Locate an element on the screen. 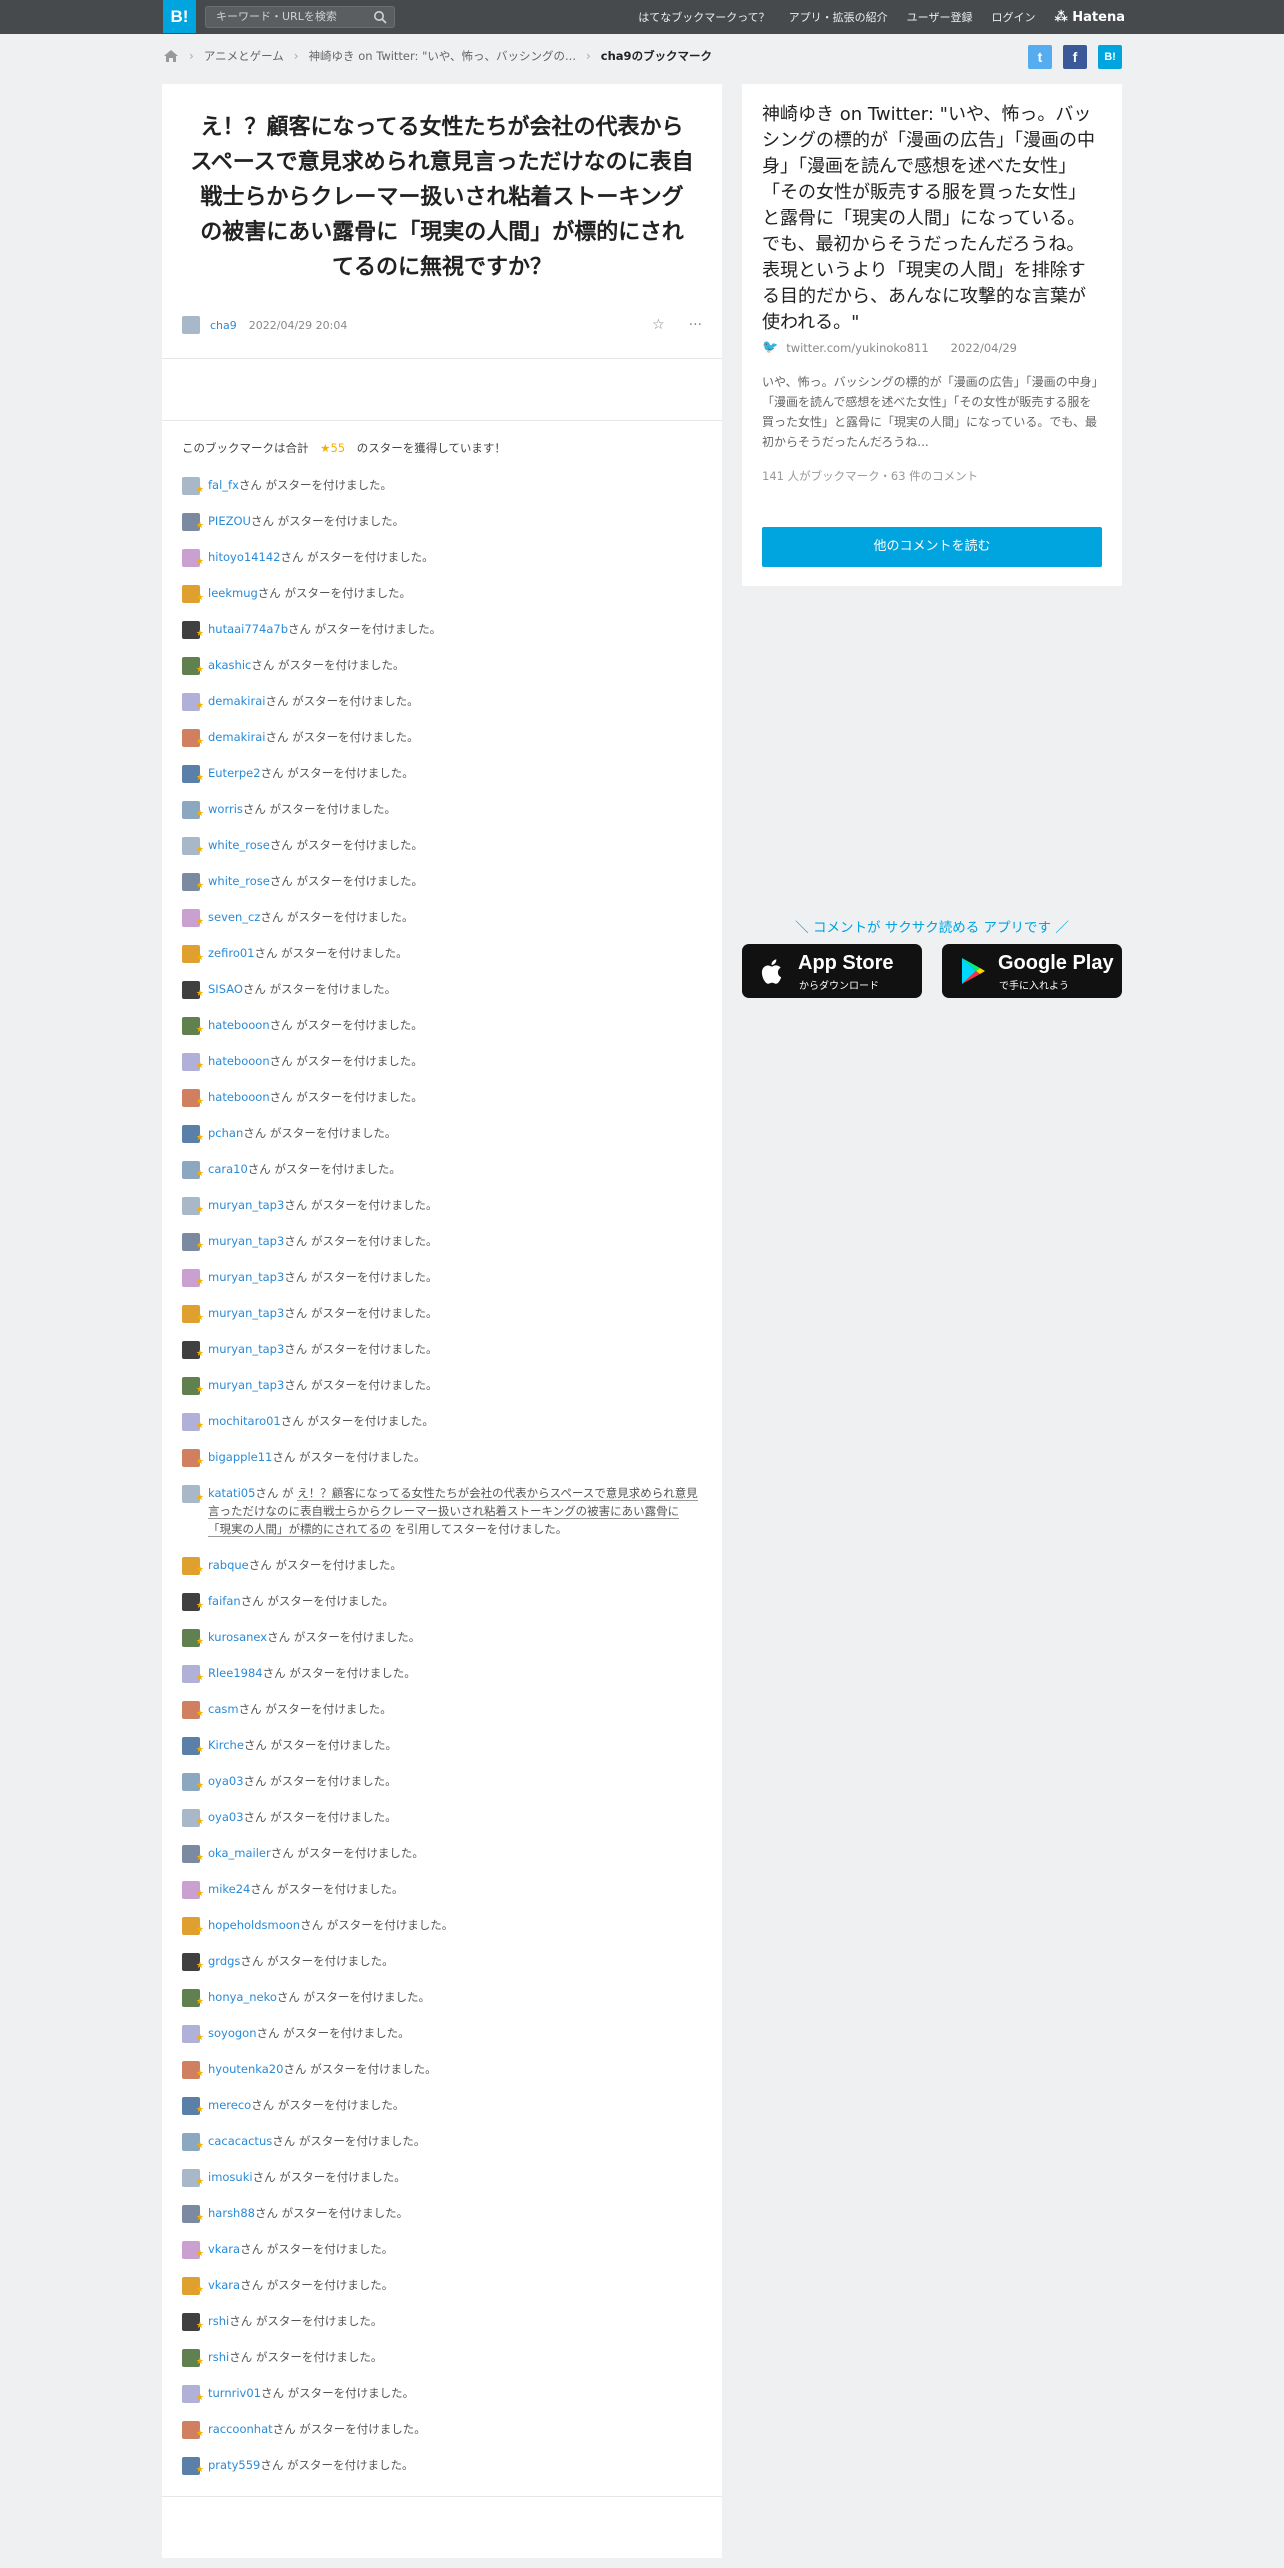 The image size is (1284, 2568). search-icon is located at coordinates (380, 17).